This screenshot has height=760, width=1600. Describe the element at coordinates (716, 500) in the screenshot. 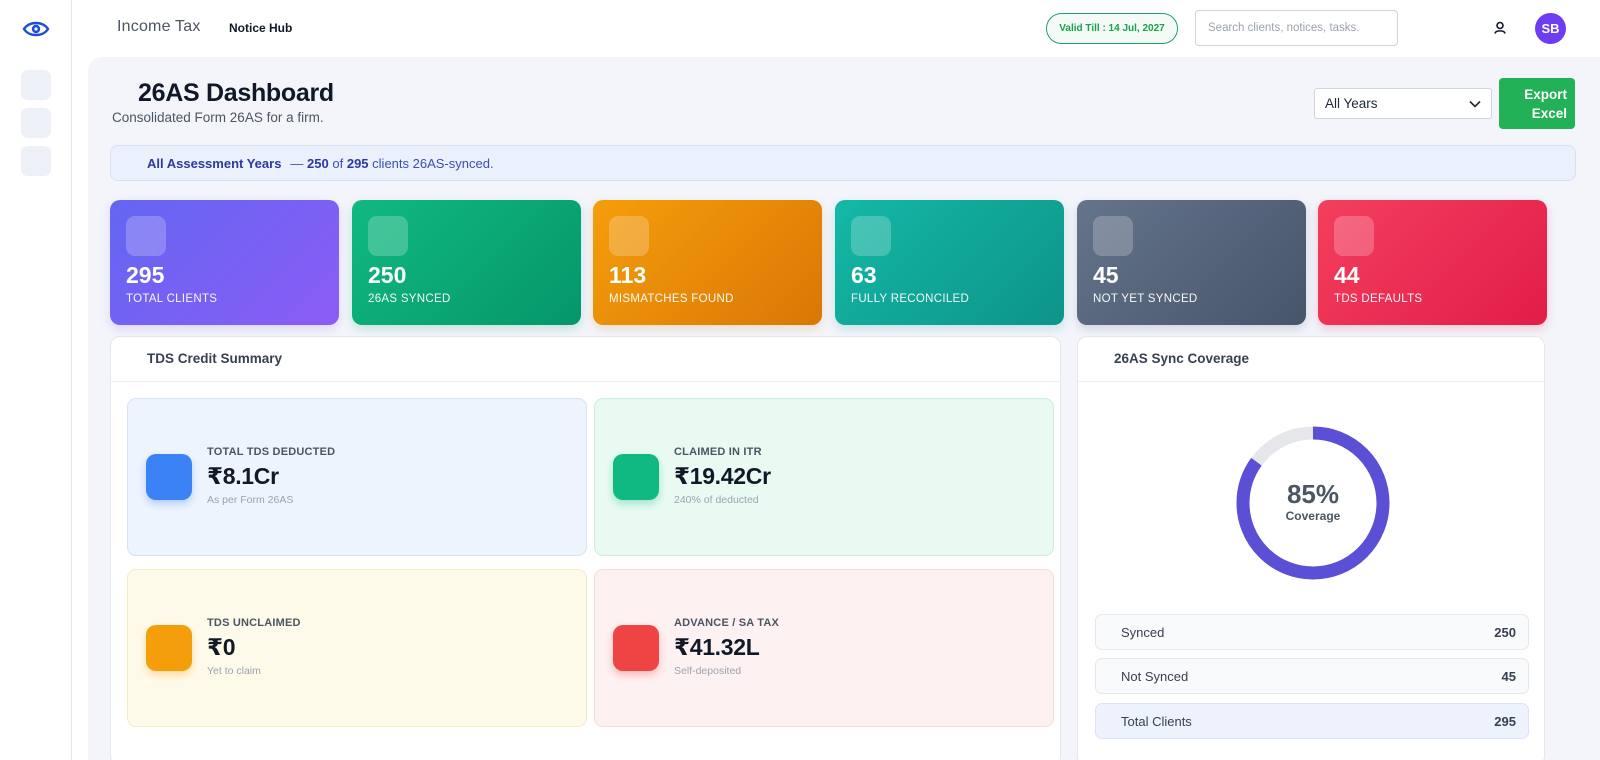

I see `tds-card-sub: 240% of deducted` at that location.